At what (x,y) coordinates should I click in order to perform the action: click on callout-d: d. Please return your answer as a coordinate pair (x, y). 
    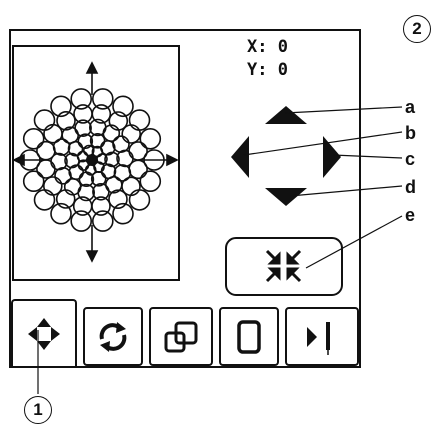
    Looking at the image, I should click on (410, 187).